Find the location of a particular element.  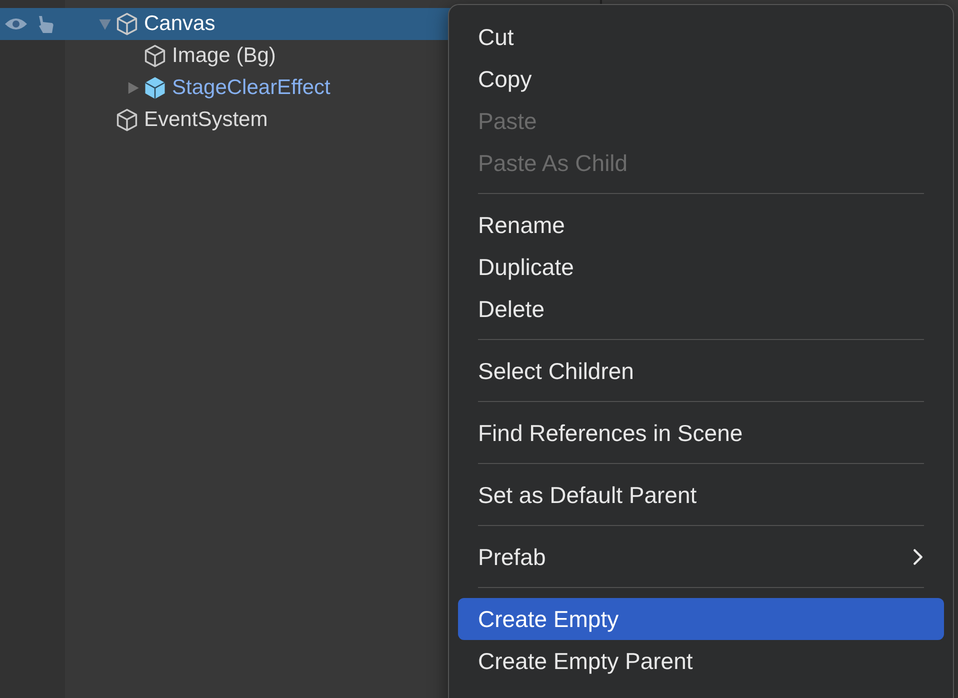

collapsed-arrow-icon is located at coordinates (133, 88).